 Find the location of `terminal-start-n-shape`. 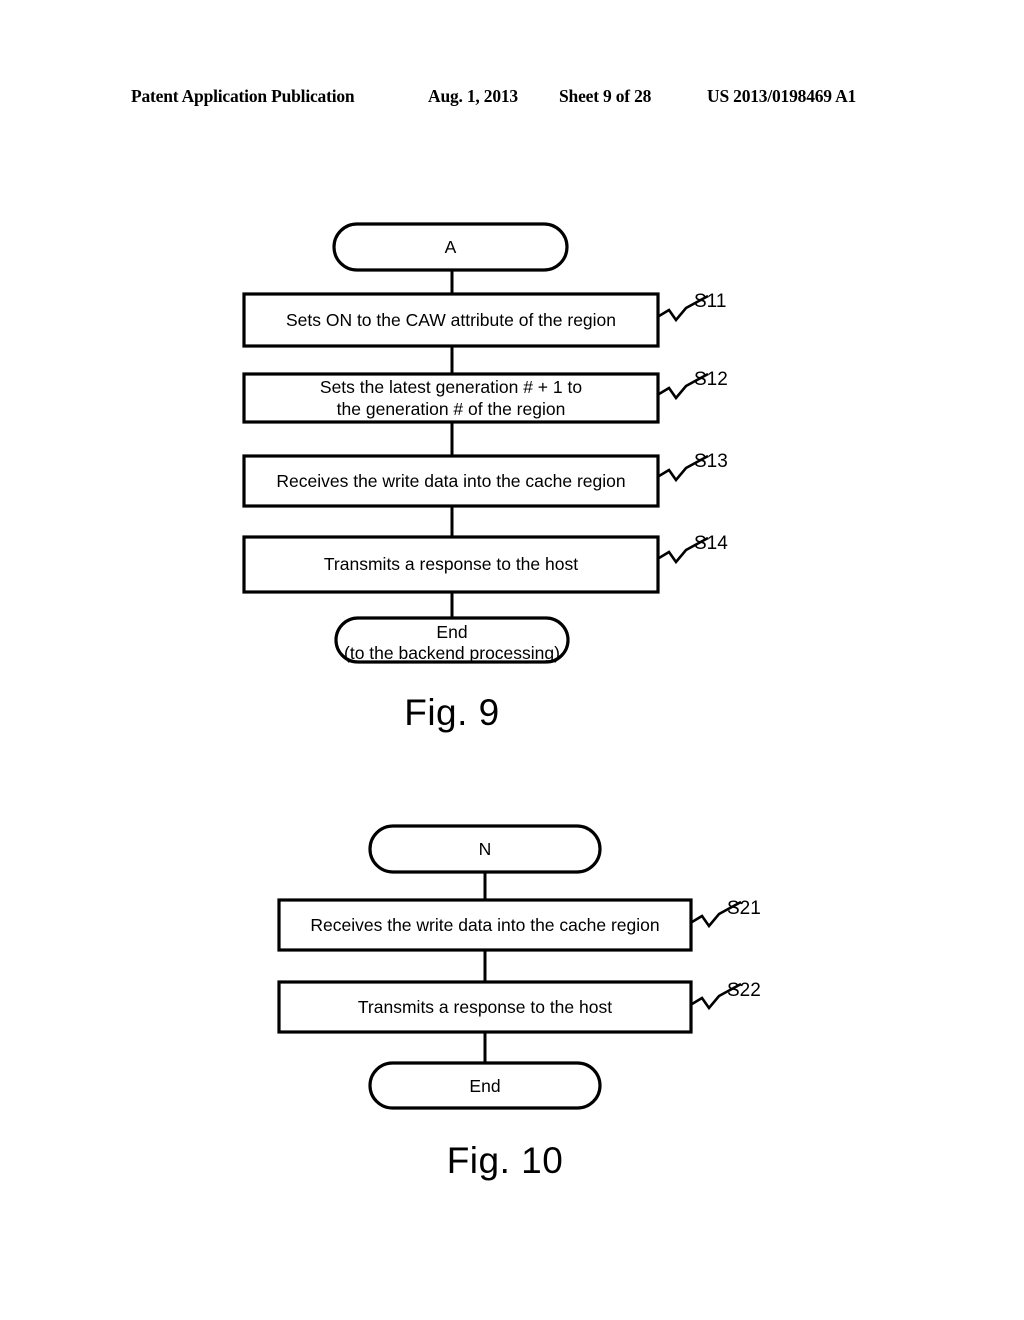

terminal-start-n-shape is located at coordinates (485, 849).